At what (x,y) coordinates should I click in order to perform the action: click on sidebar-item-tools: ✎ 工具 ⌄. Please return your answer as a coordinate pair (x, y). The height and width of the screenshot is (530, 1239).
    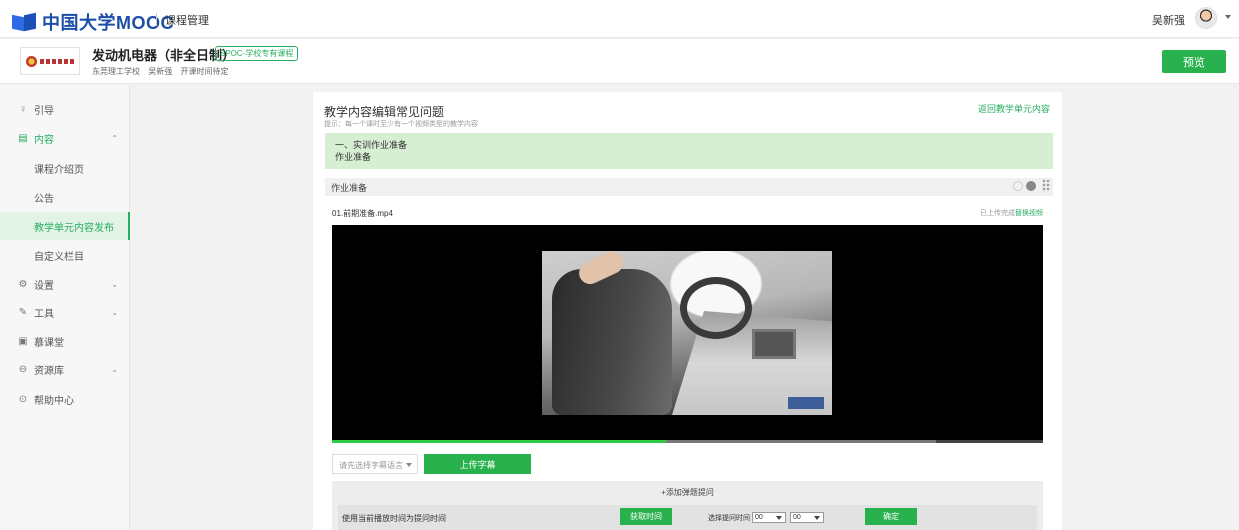
    Looking at the image, I should click on (65, 312).